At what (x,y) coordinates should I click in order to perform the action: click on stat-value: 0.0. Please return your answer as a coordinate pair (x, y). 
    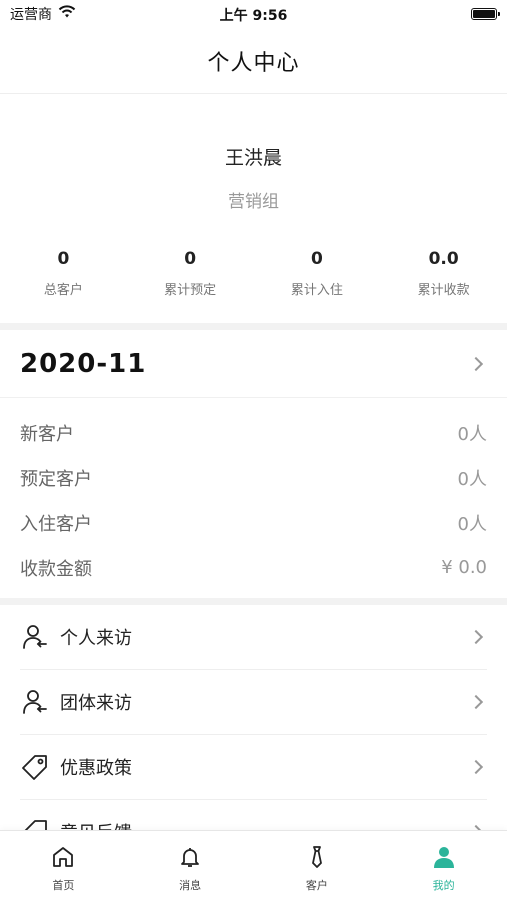
    Looking at the image, I should click on (443, 259).